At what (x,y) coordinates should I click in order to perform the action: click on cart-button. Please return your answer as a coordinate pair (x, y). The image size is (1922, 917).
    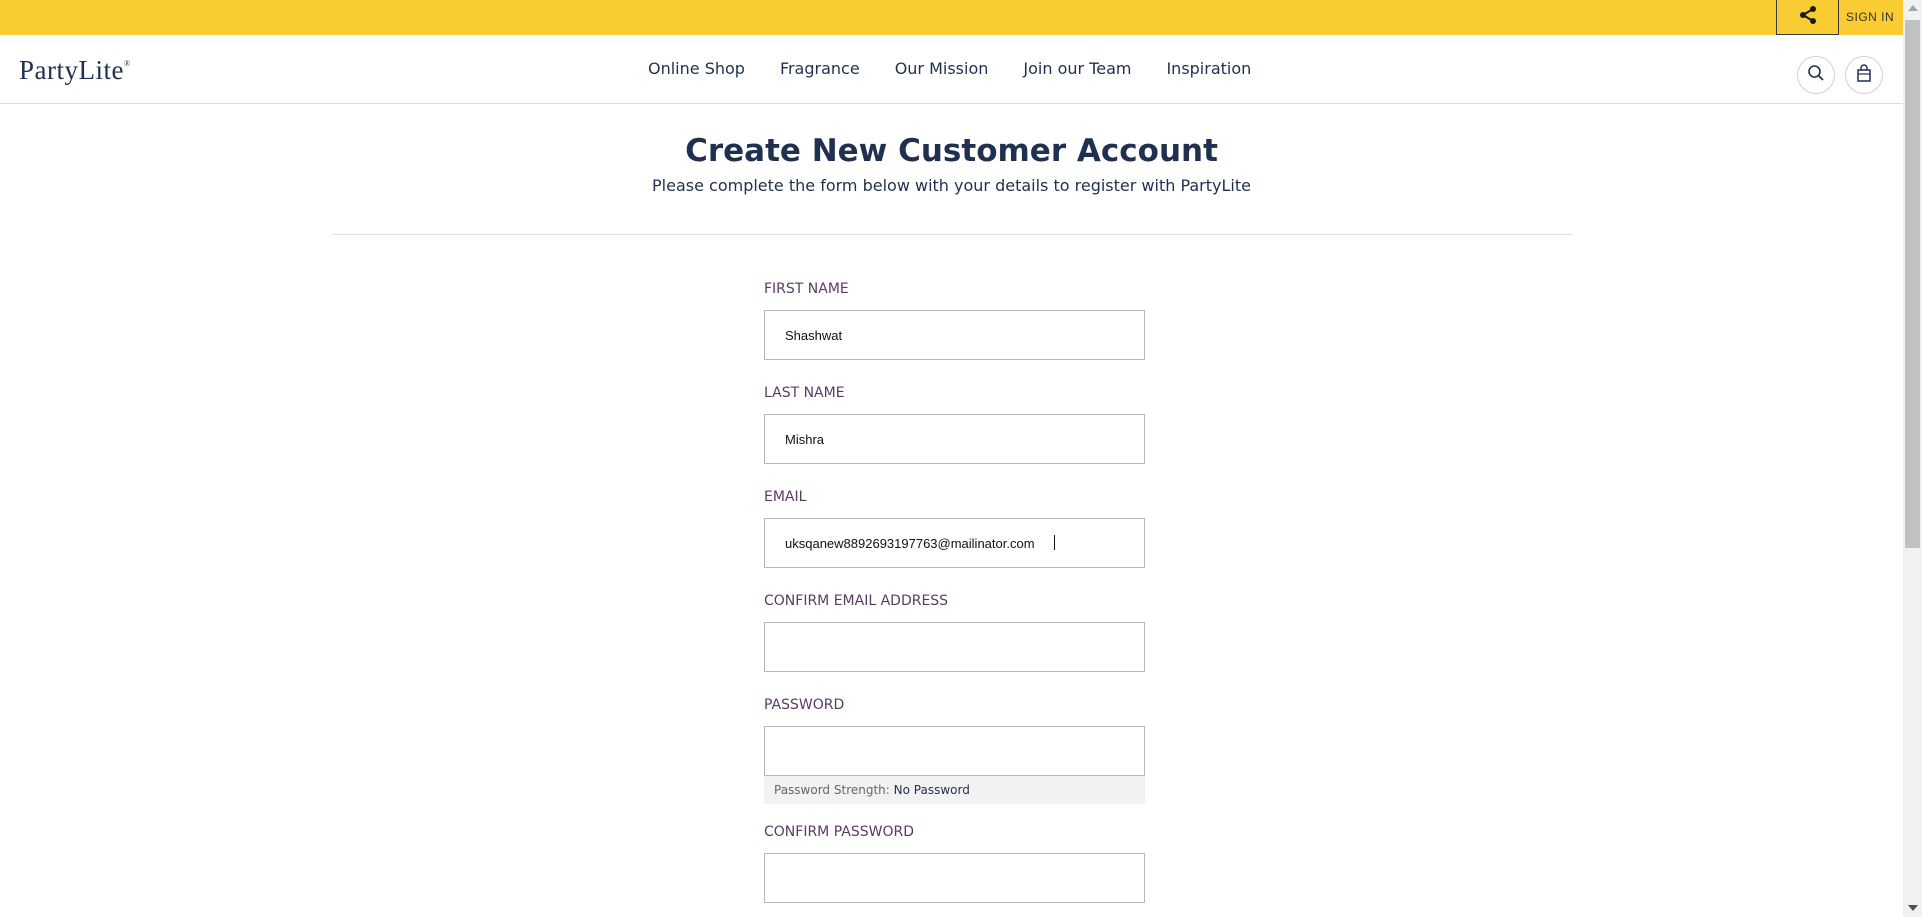
    Looking at the image, I should click on (1864, 75).